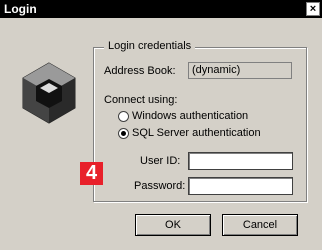 The height and width of the screenshot is (250, 322). Describe the element at coordinates (141, 100) in the screenshot. I see `connect-using-label: Connect using:` at that location.